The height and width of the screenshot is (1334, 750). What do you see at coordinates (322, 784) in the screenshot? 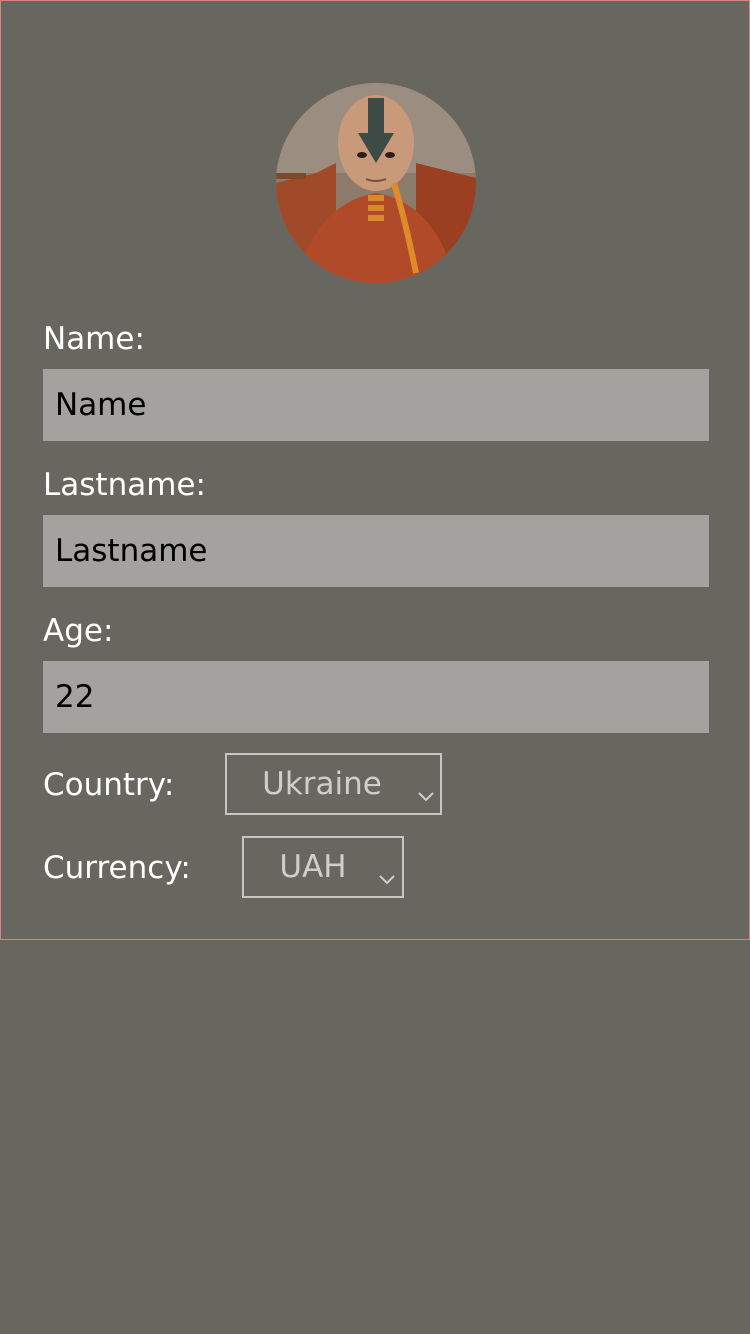
I see `country-select-value: Ukraine` at bounding box center [322, 784].